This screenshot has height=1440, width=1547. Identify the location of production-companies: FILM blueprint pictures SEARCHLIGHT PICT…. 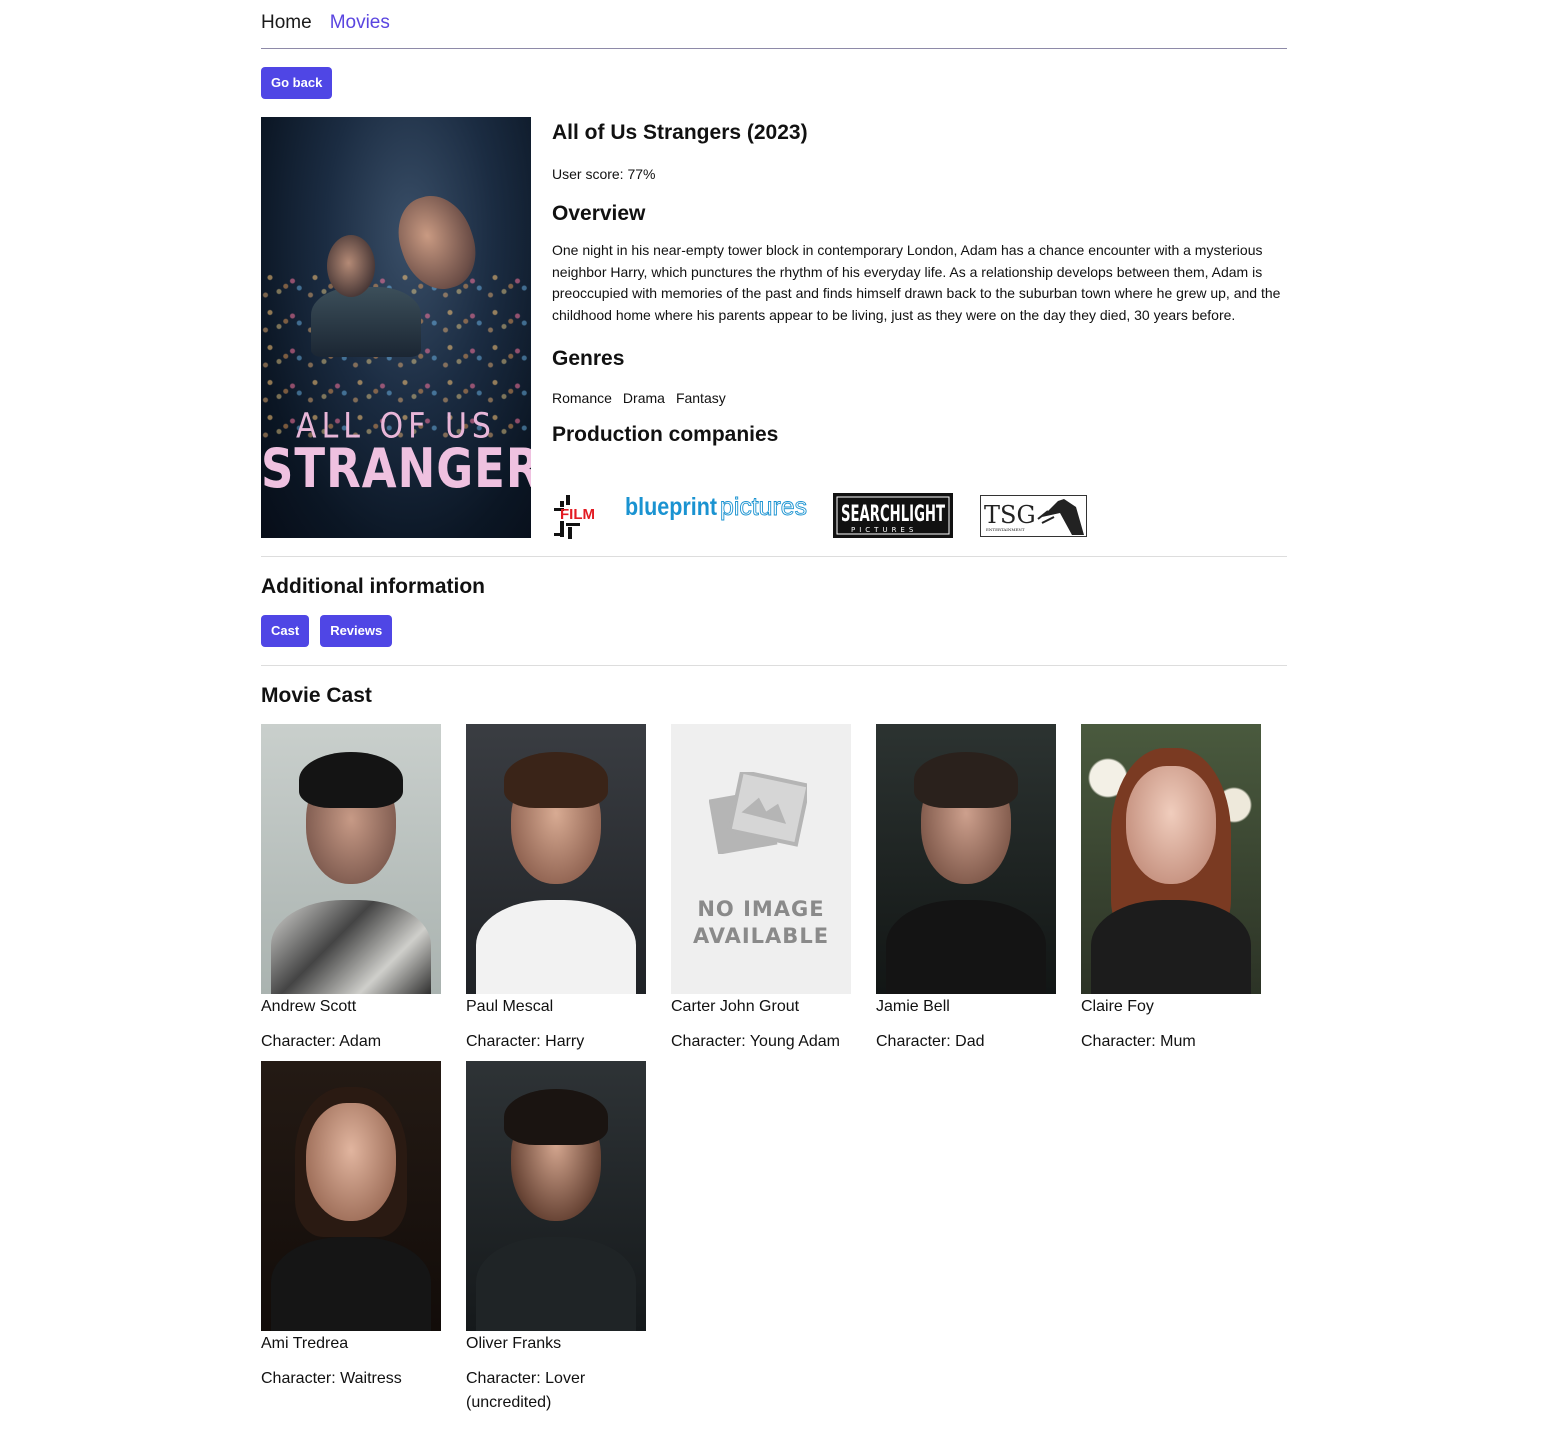
(919, 515).